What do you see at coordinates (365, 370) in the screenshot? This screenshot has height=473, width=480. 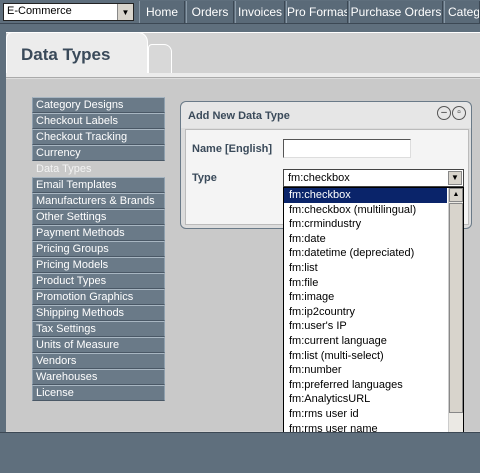 I see `type-option: fm:number` at bounding box center [365, 370].